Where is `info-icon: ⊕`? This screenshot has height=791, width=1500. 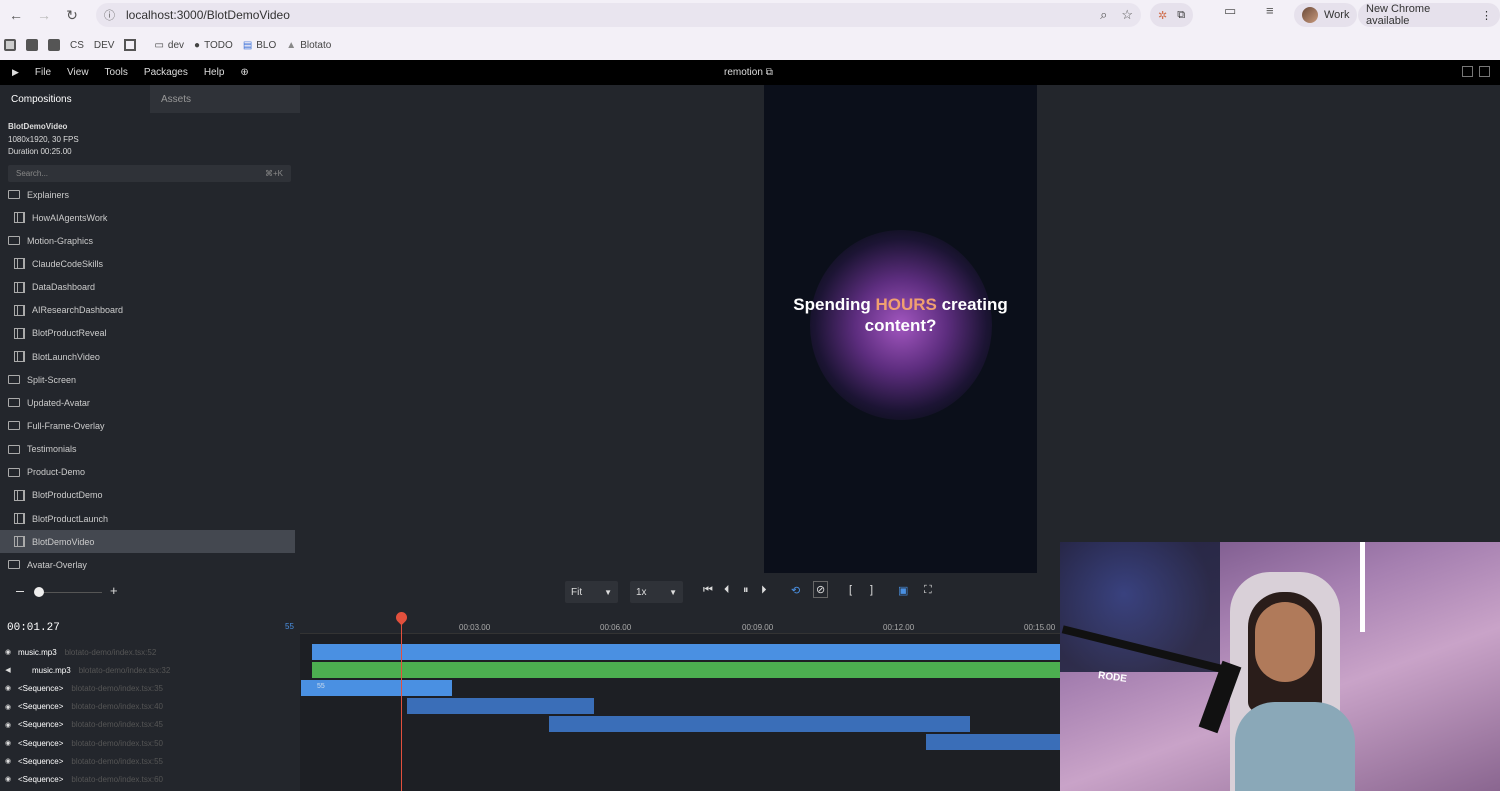 info-icon: ⊕ is located at coordinates (244, 72).